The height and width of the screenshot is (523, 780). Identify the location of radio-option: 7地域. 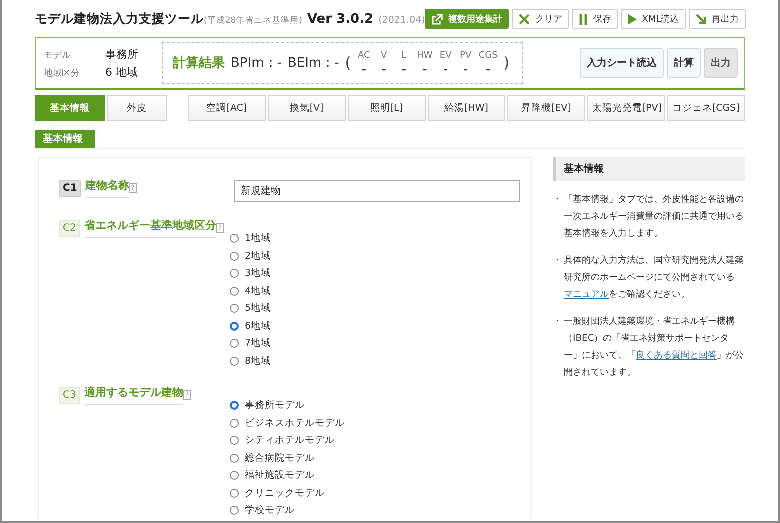
(251, 344).